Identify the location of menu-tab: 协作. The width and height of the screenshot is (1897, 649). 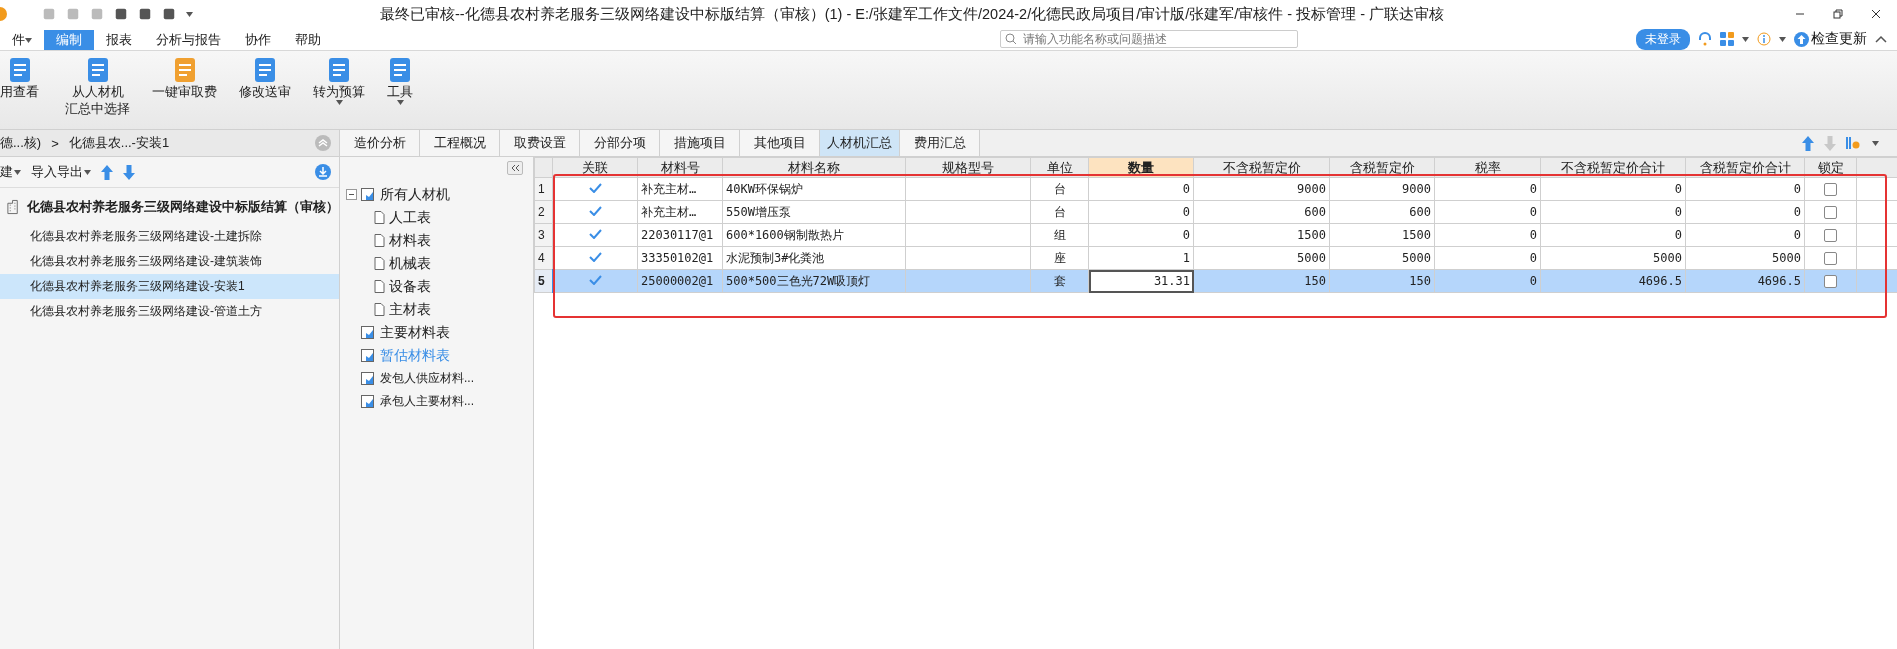
(258, 40).